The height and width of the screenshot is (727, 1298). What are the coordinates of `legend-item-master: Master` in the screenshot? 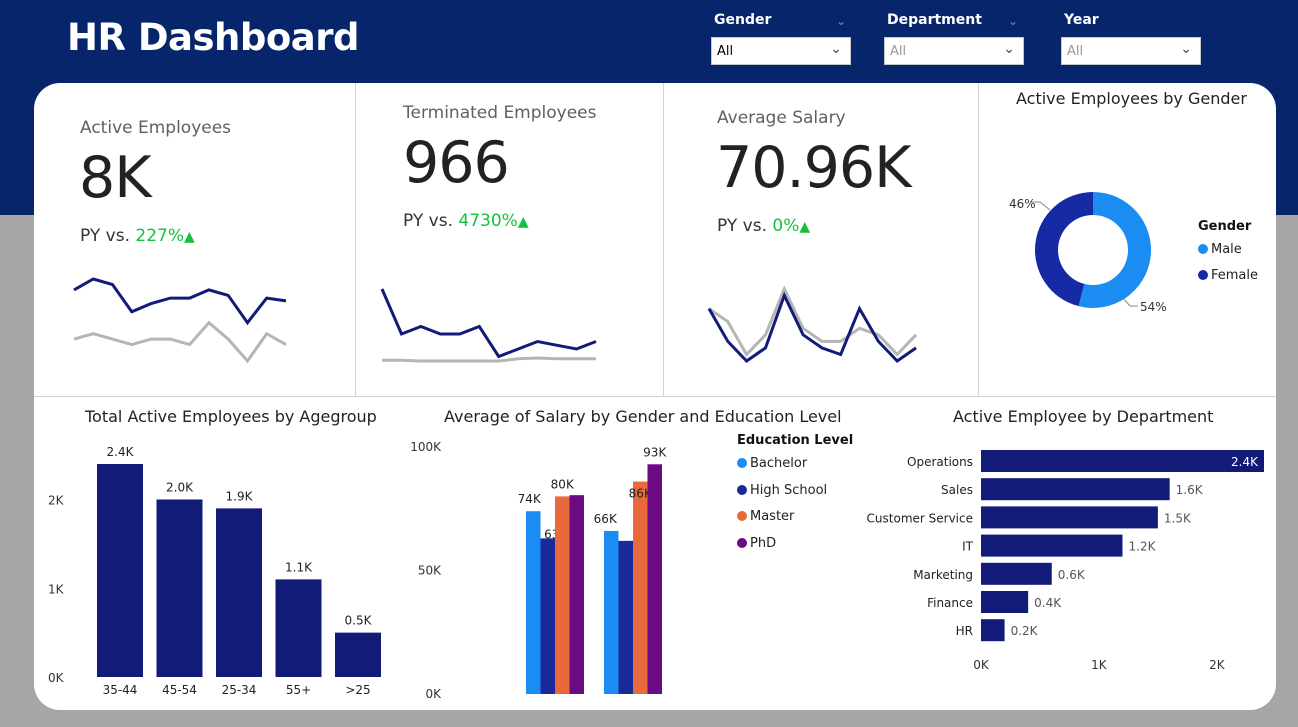 It's located at (765, 516).